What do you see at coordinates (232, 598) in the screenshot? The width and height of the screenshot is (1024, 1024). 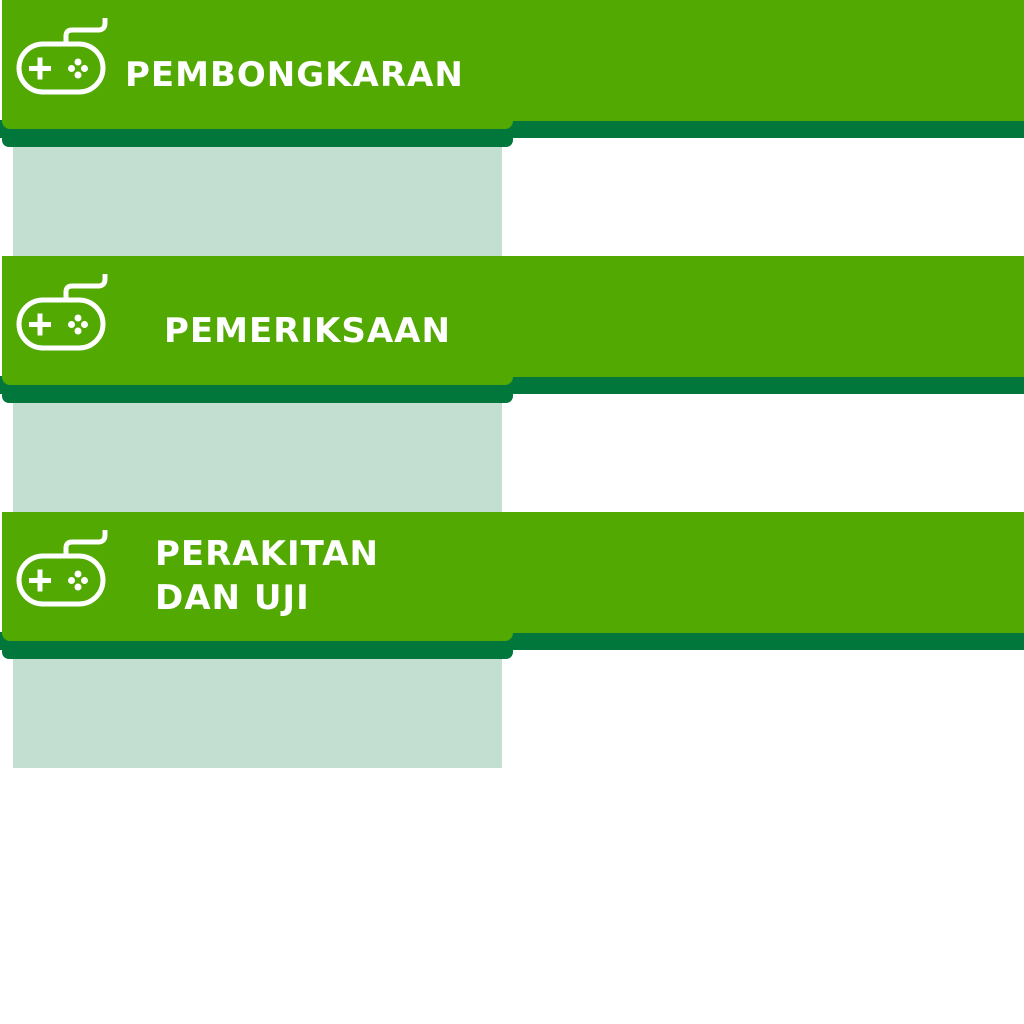 I see `menu-label-line: DAN UJI` at bounding box center [232, 598].